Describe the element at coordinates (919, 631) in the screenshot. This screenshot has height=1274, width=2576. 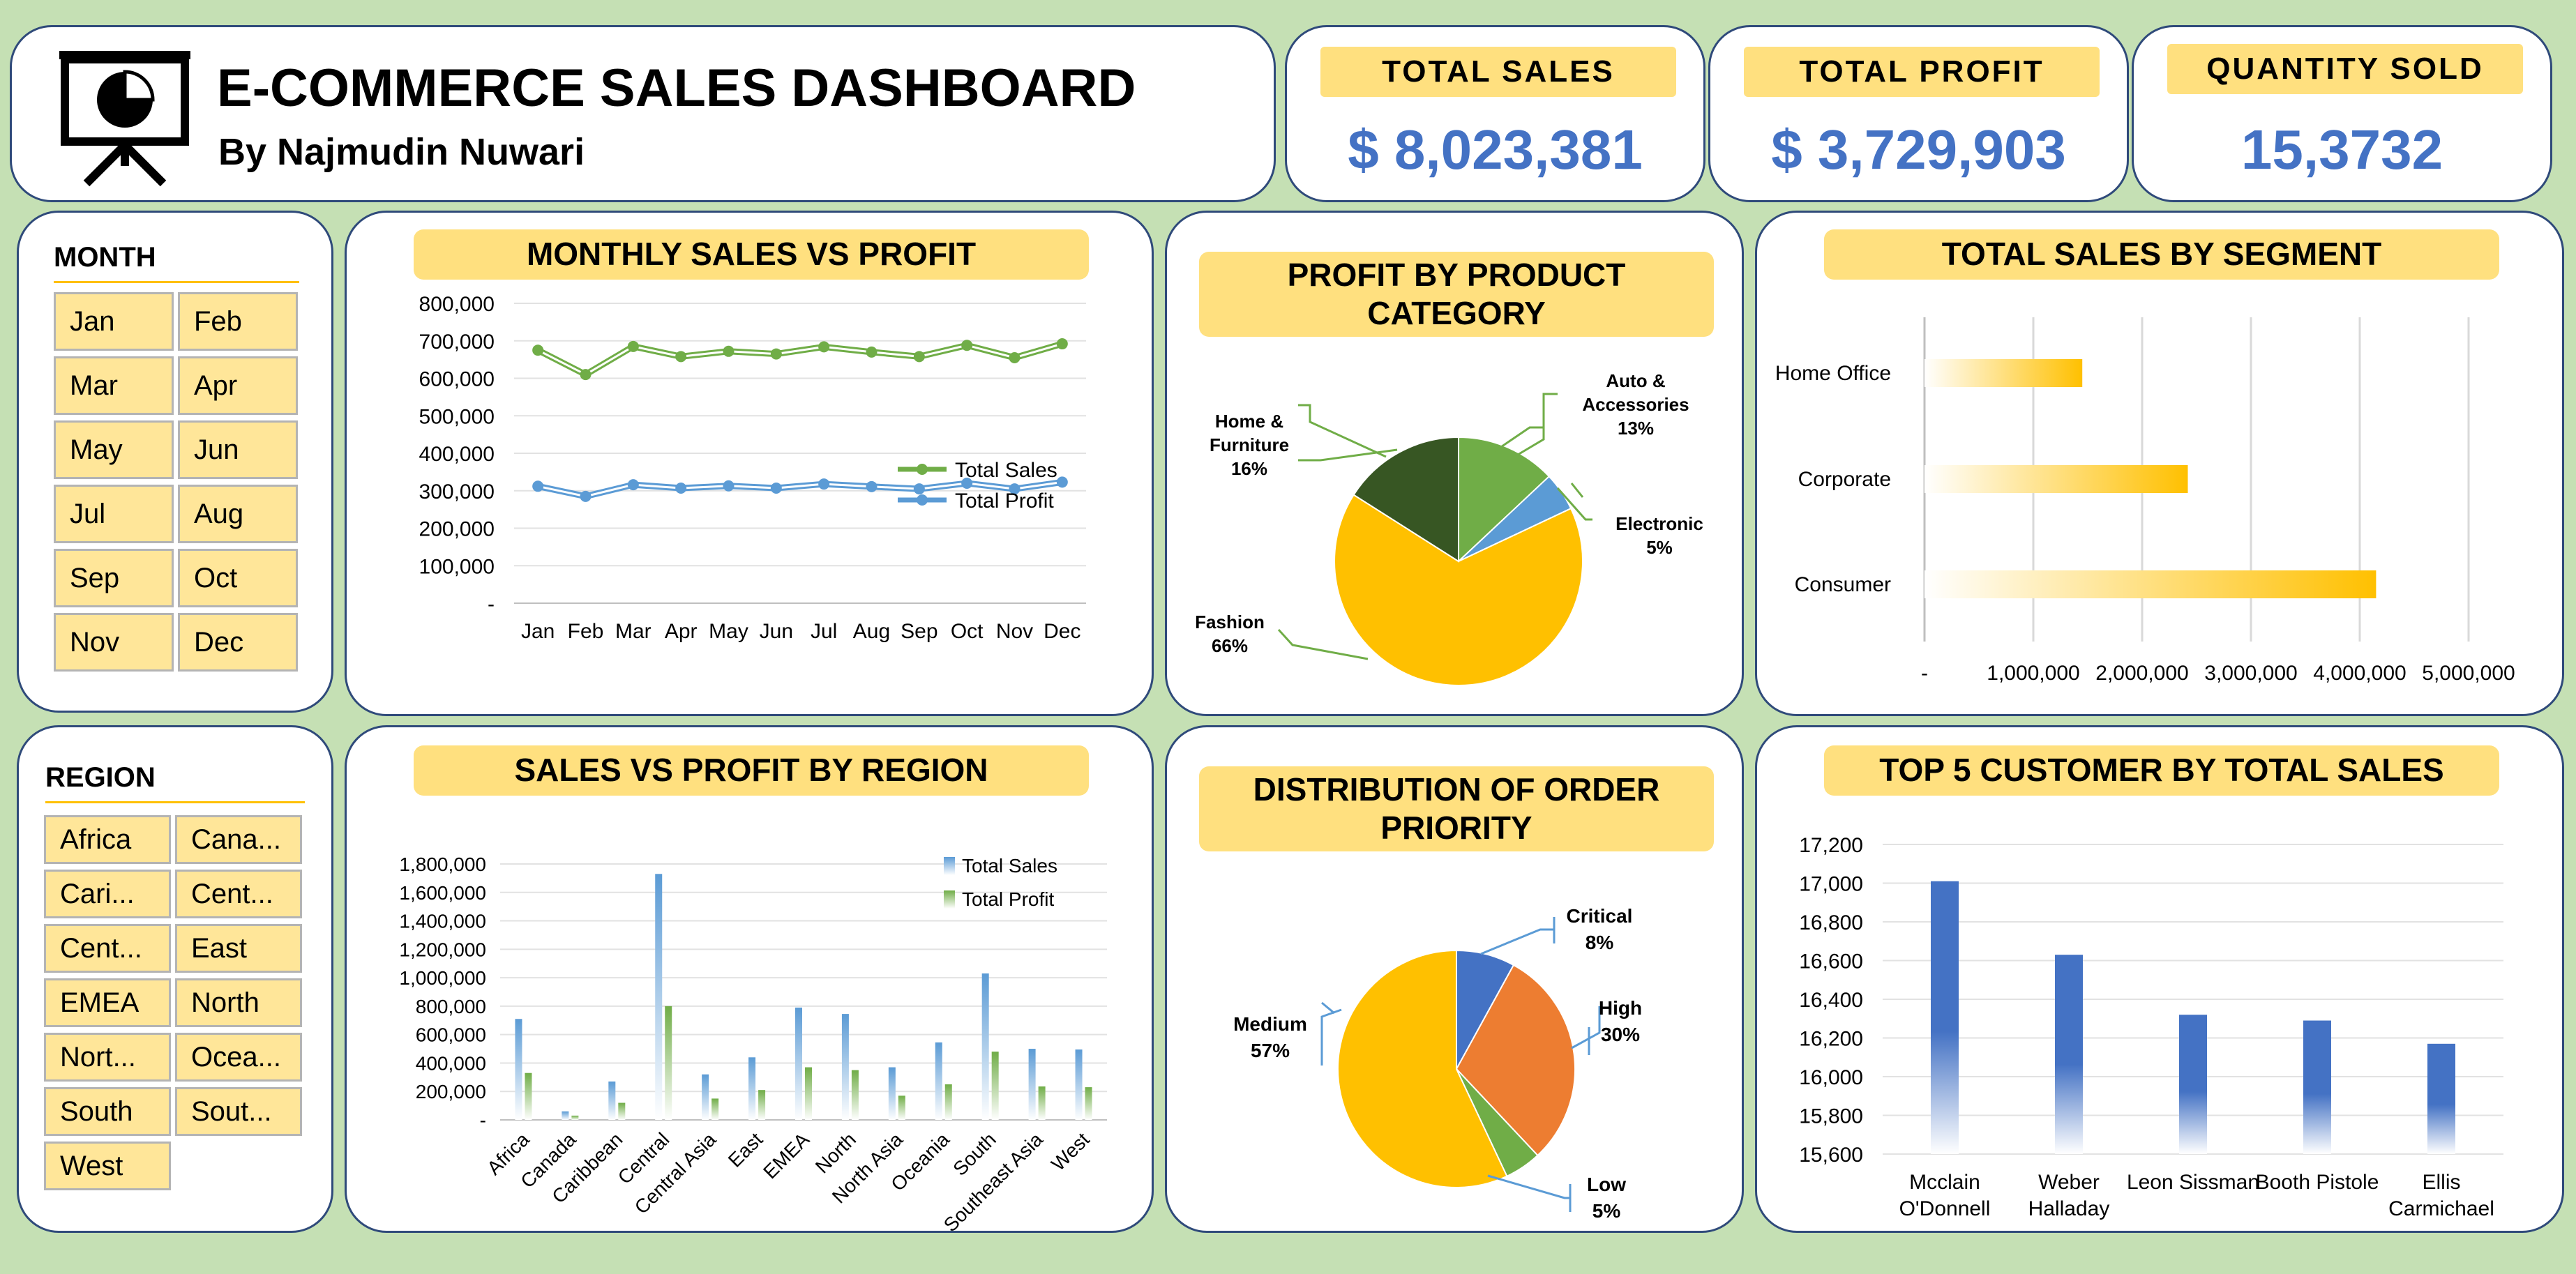
I see `x-tick-label: Sep` at that location.